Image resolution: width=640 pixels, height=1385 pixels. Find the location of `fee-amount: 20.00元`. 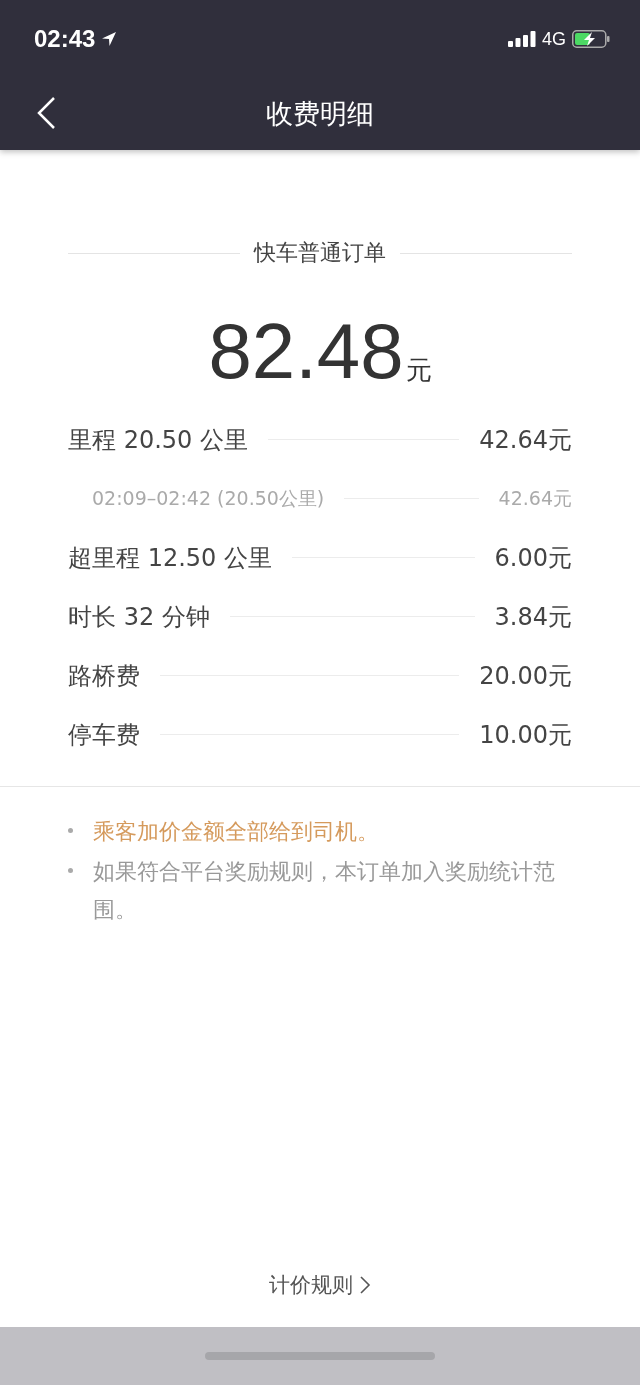

fee-amount: 20.00元 is located at coordinates (525, 676).